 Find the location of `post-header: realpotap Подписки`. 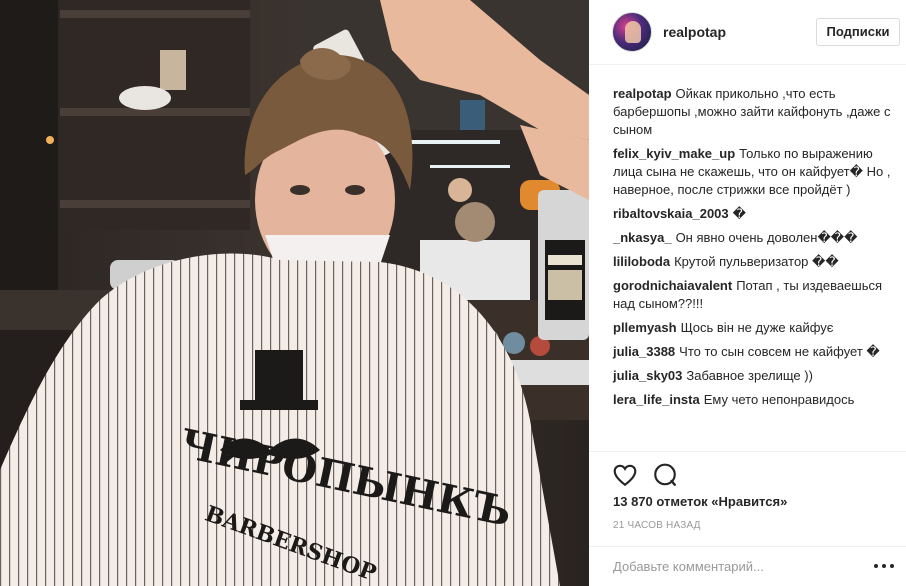

post-header: realpotap Подписки is located at coordinates (747, 32).